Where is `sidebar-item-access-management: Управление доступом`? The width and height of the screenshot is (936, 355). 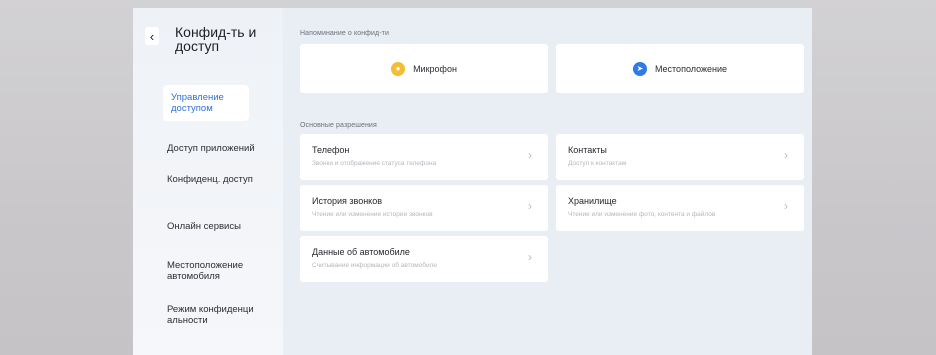 sidebar-item-access-management: Управление доступом is located at coordinates (206, 103).